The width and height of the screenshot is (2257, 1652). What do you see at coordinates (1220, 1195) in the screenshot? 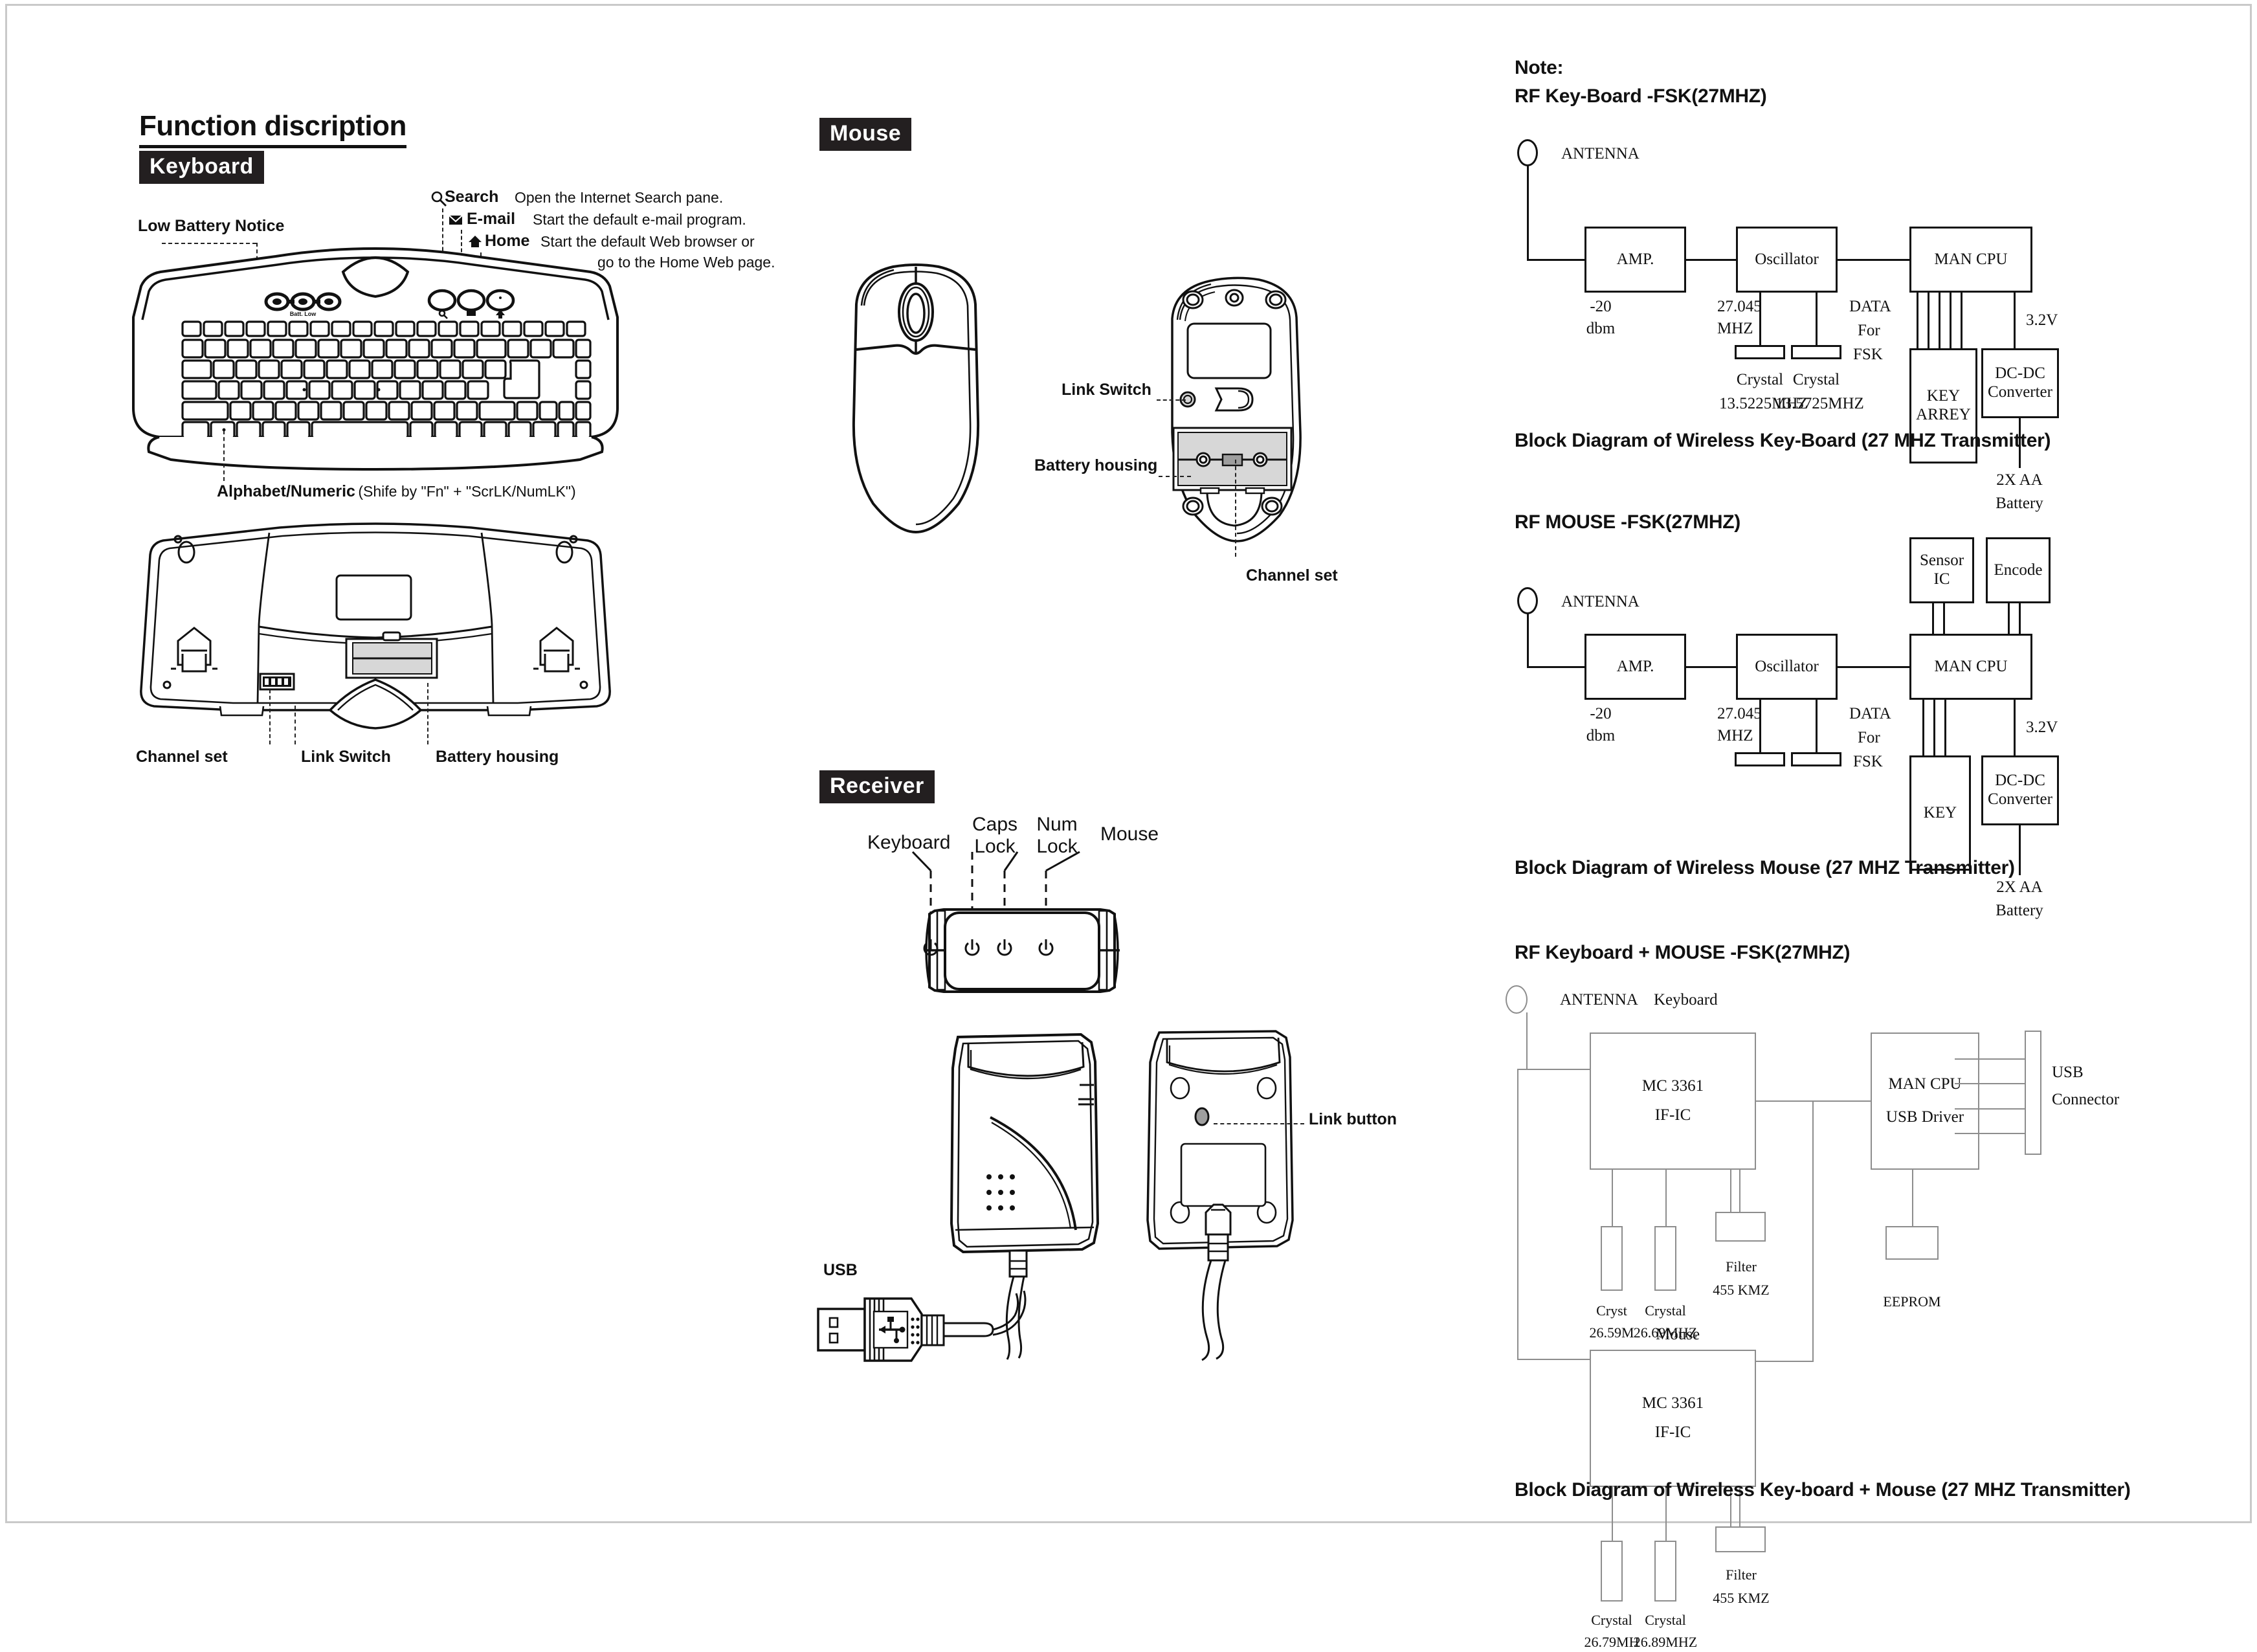
I see `receiver-body-rear` at bounding box center [1220, 1195].